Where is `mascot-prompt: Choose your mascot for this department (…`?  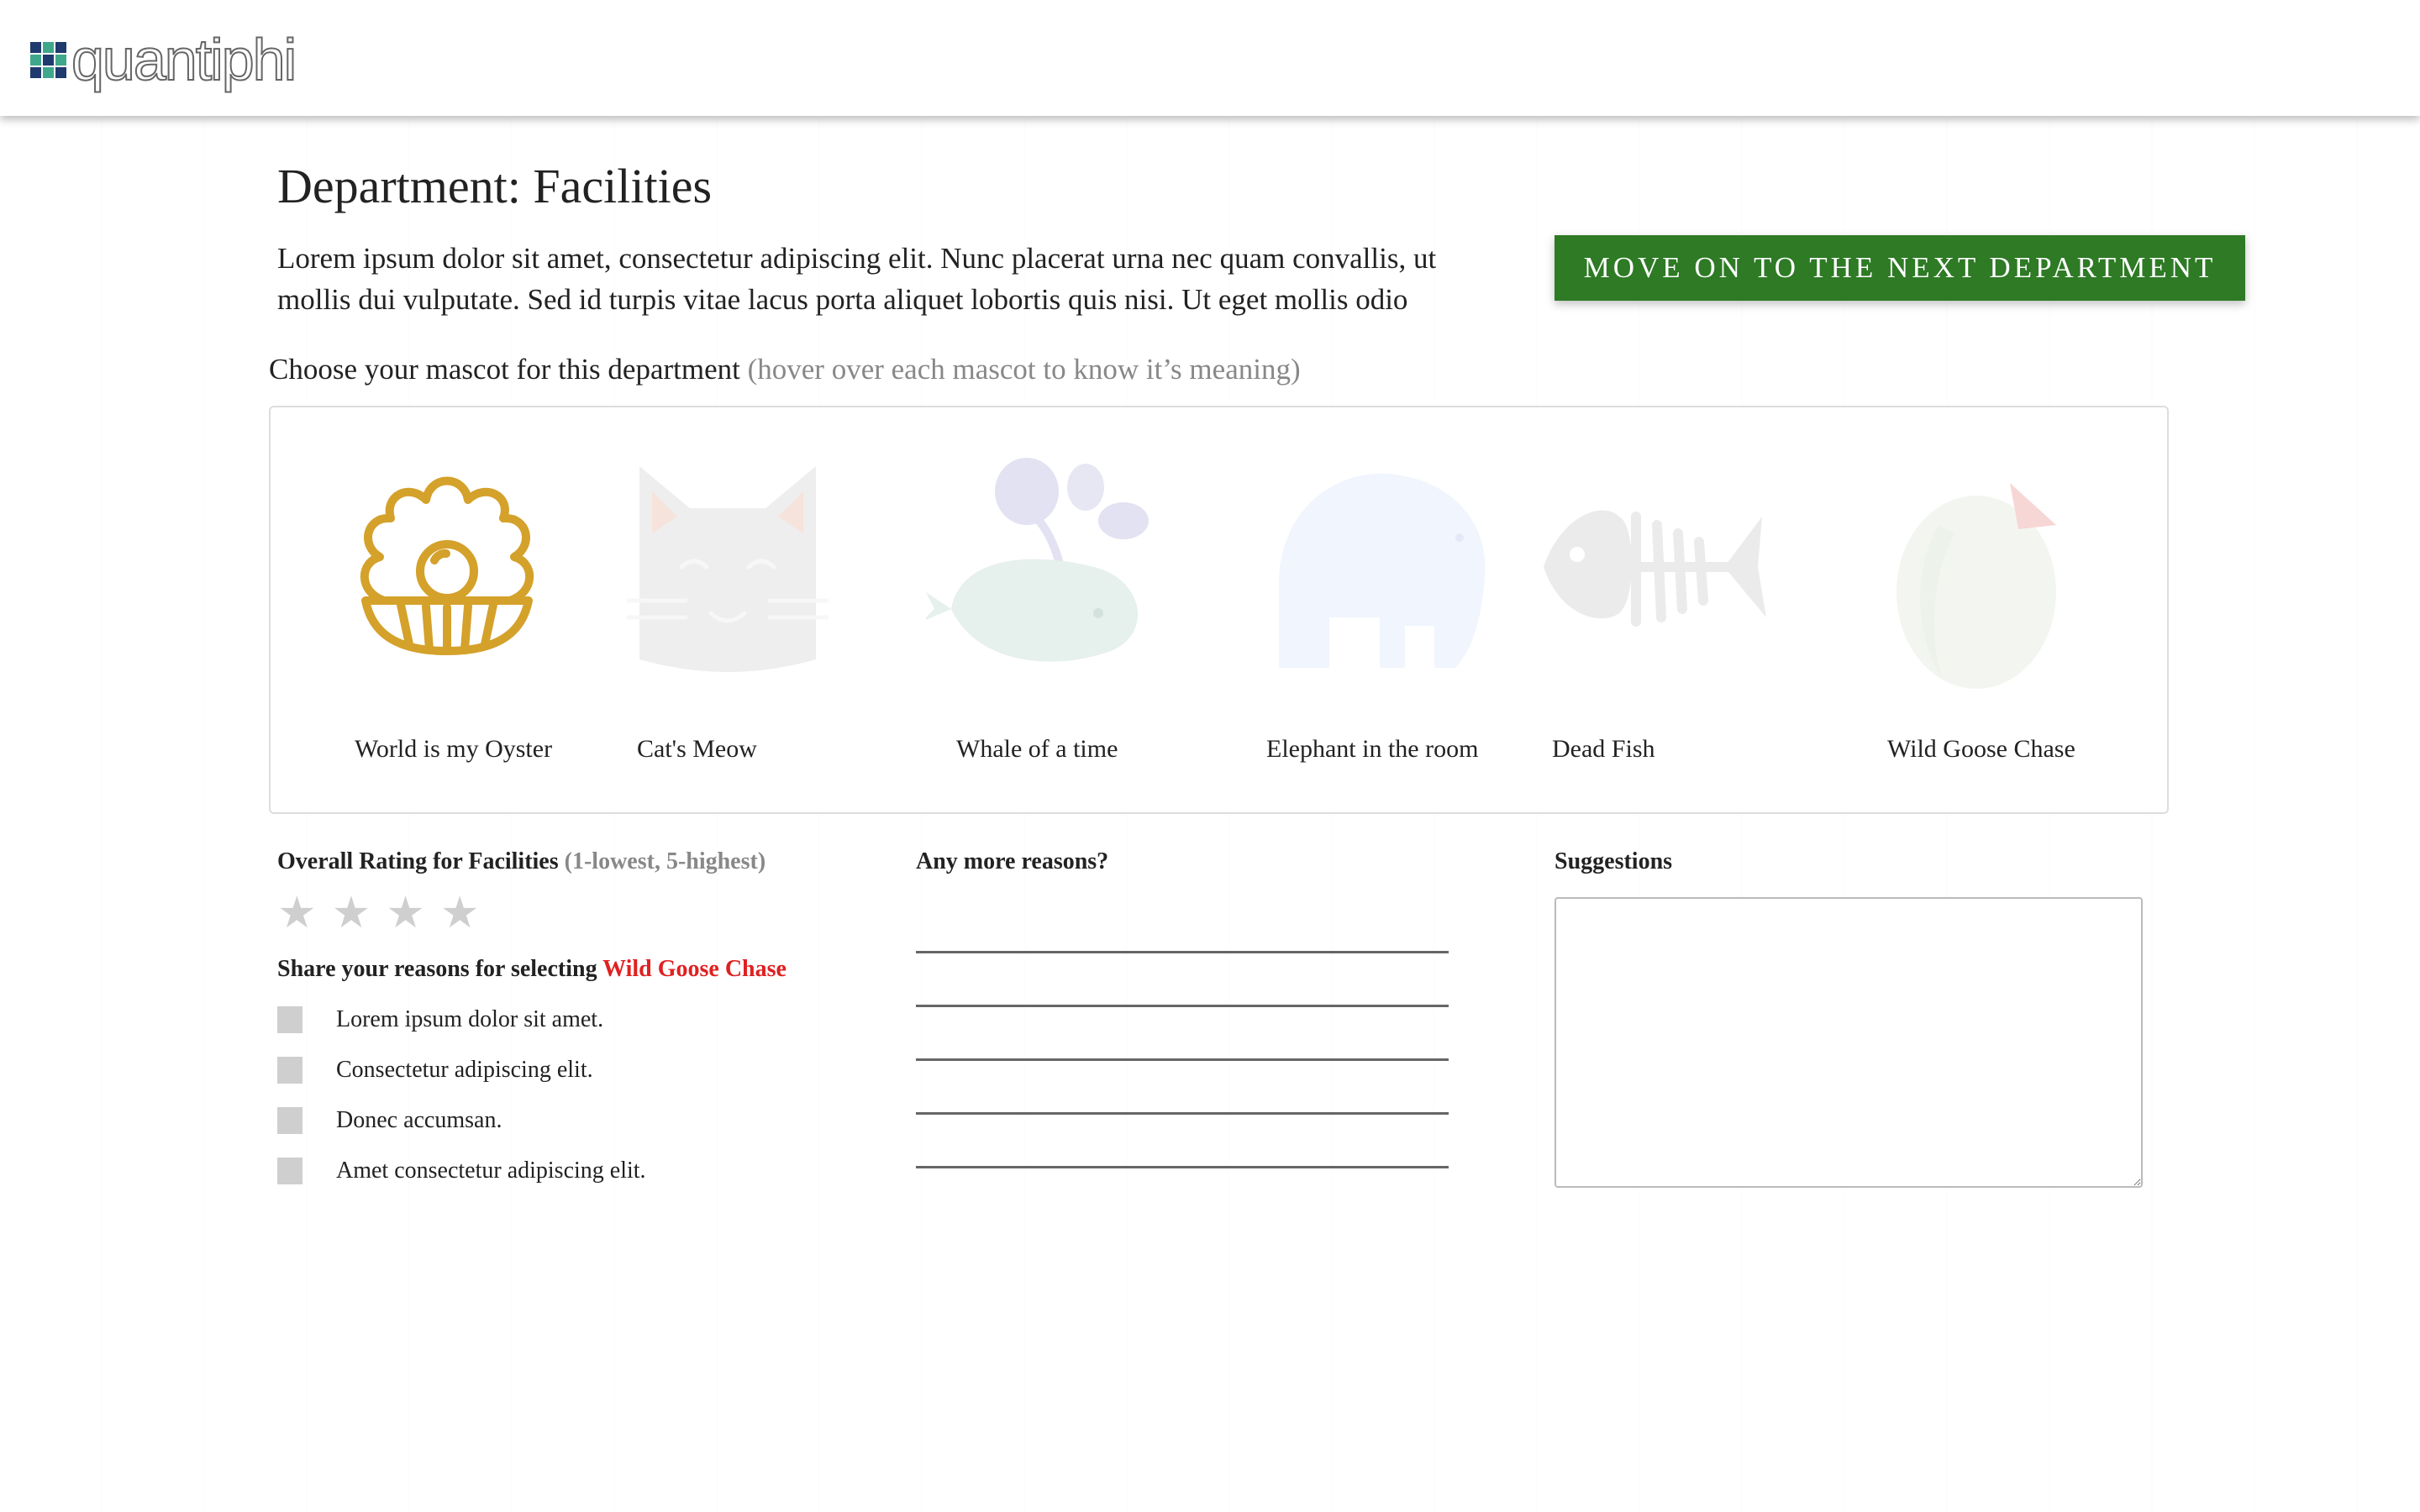 mascot-prompt: Choose your mascot for this department (… is located at coordinates (785, 369).